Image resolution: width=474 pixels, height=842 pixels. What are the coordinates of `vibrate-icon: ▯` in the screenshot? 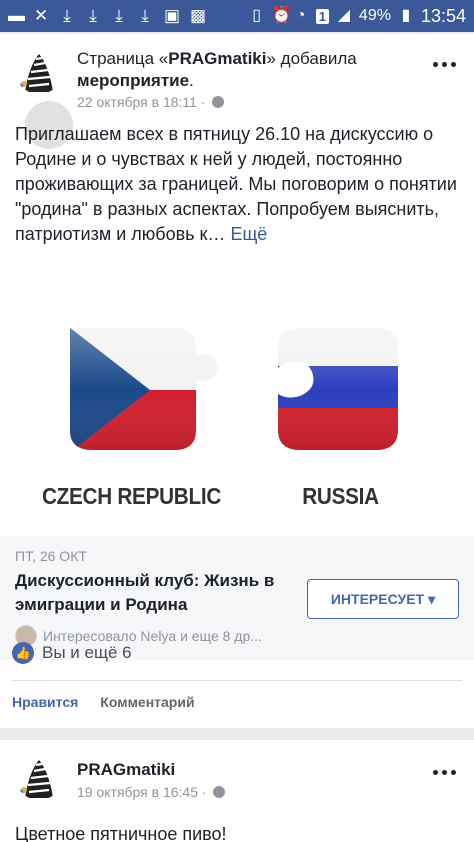 It's located at (257, 15).